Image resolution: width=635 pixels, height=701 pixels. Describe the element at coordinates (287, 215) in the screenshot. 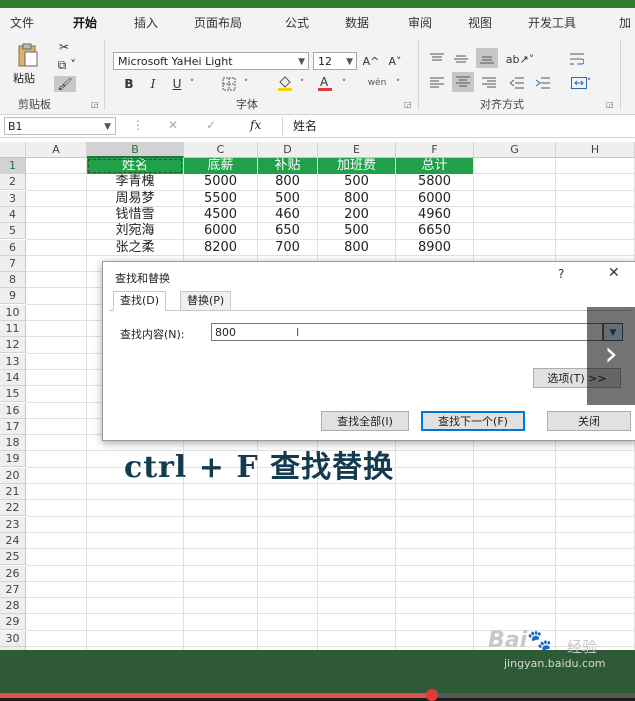

I see `data-cell: 460` at that location.